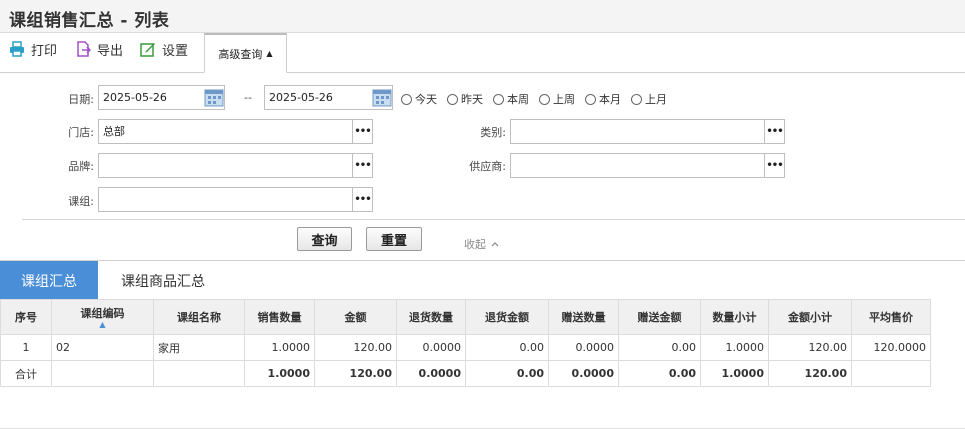 The height and width of the screenshot is (431, 965). What do you see at coordinates (110, 51) in the screenshot?
I see `export-label: 导出` at bounding box center [110, 51].